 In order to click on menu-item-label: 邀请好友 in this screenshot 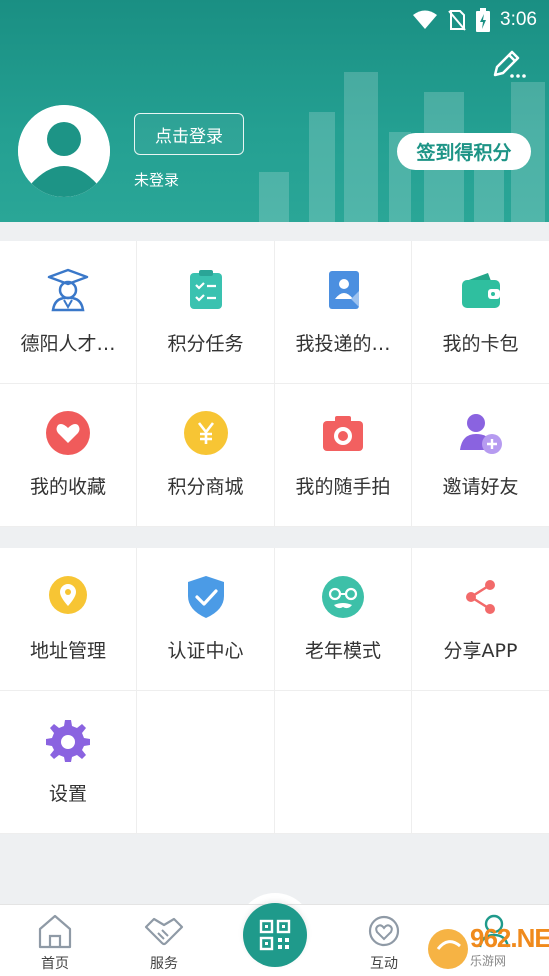, I will do `click(480, 487)`.